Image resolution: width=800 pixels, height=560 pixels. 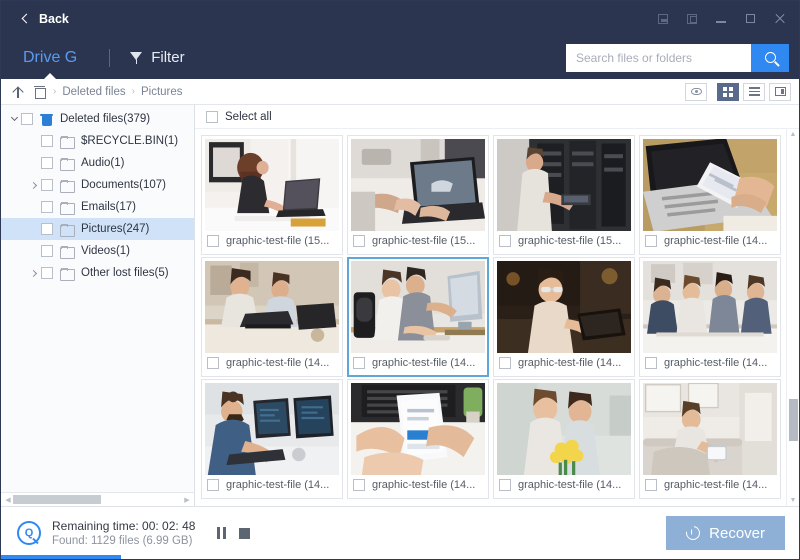 What do you see at coordinates (248, 116) in the screenshot?
I see `select-all-label: Select all` at bounding box center [248, 116].